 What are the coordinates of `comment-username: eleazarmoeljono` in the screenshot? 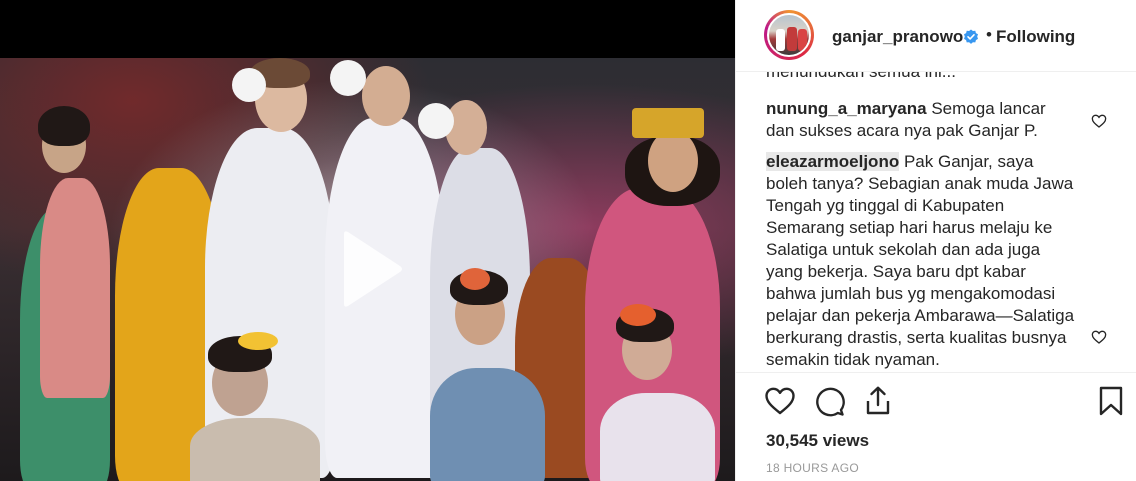 It's located at (833, 161).